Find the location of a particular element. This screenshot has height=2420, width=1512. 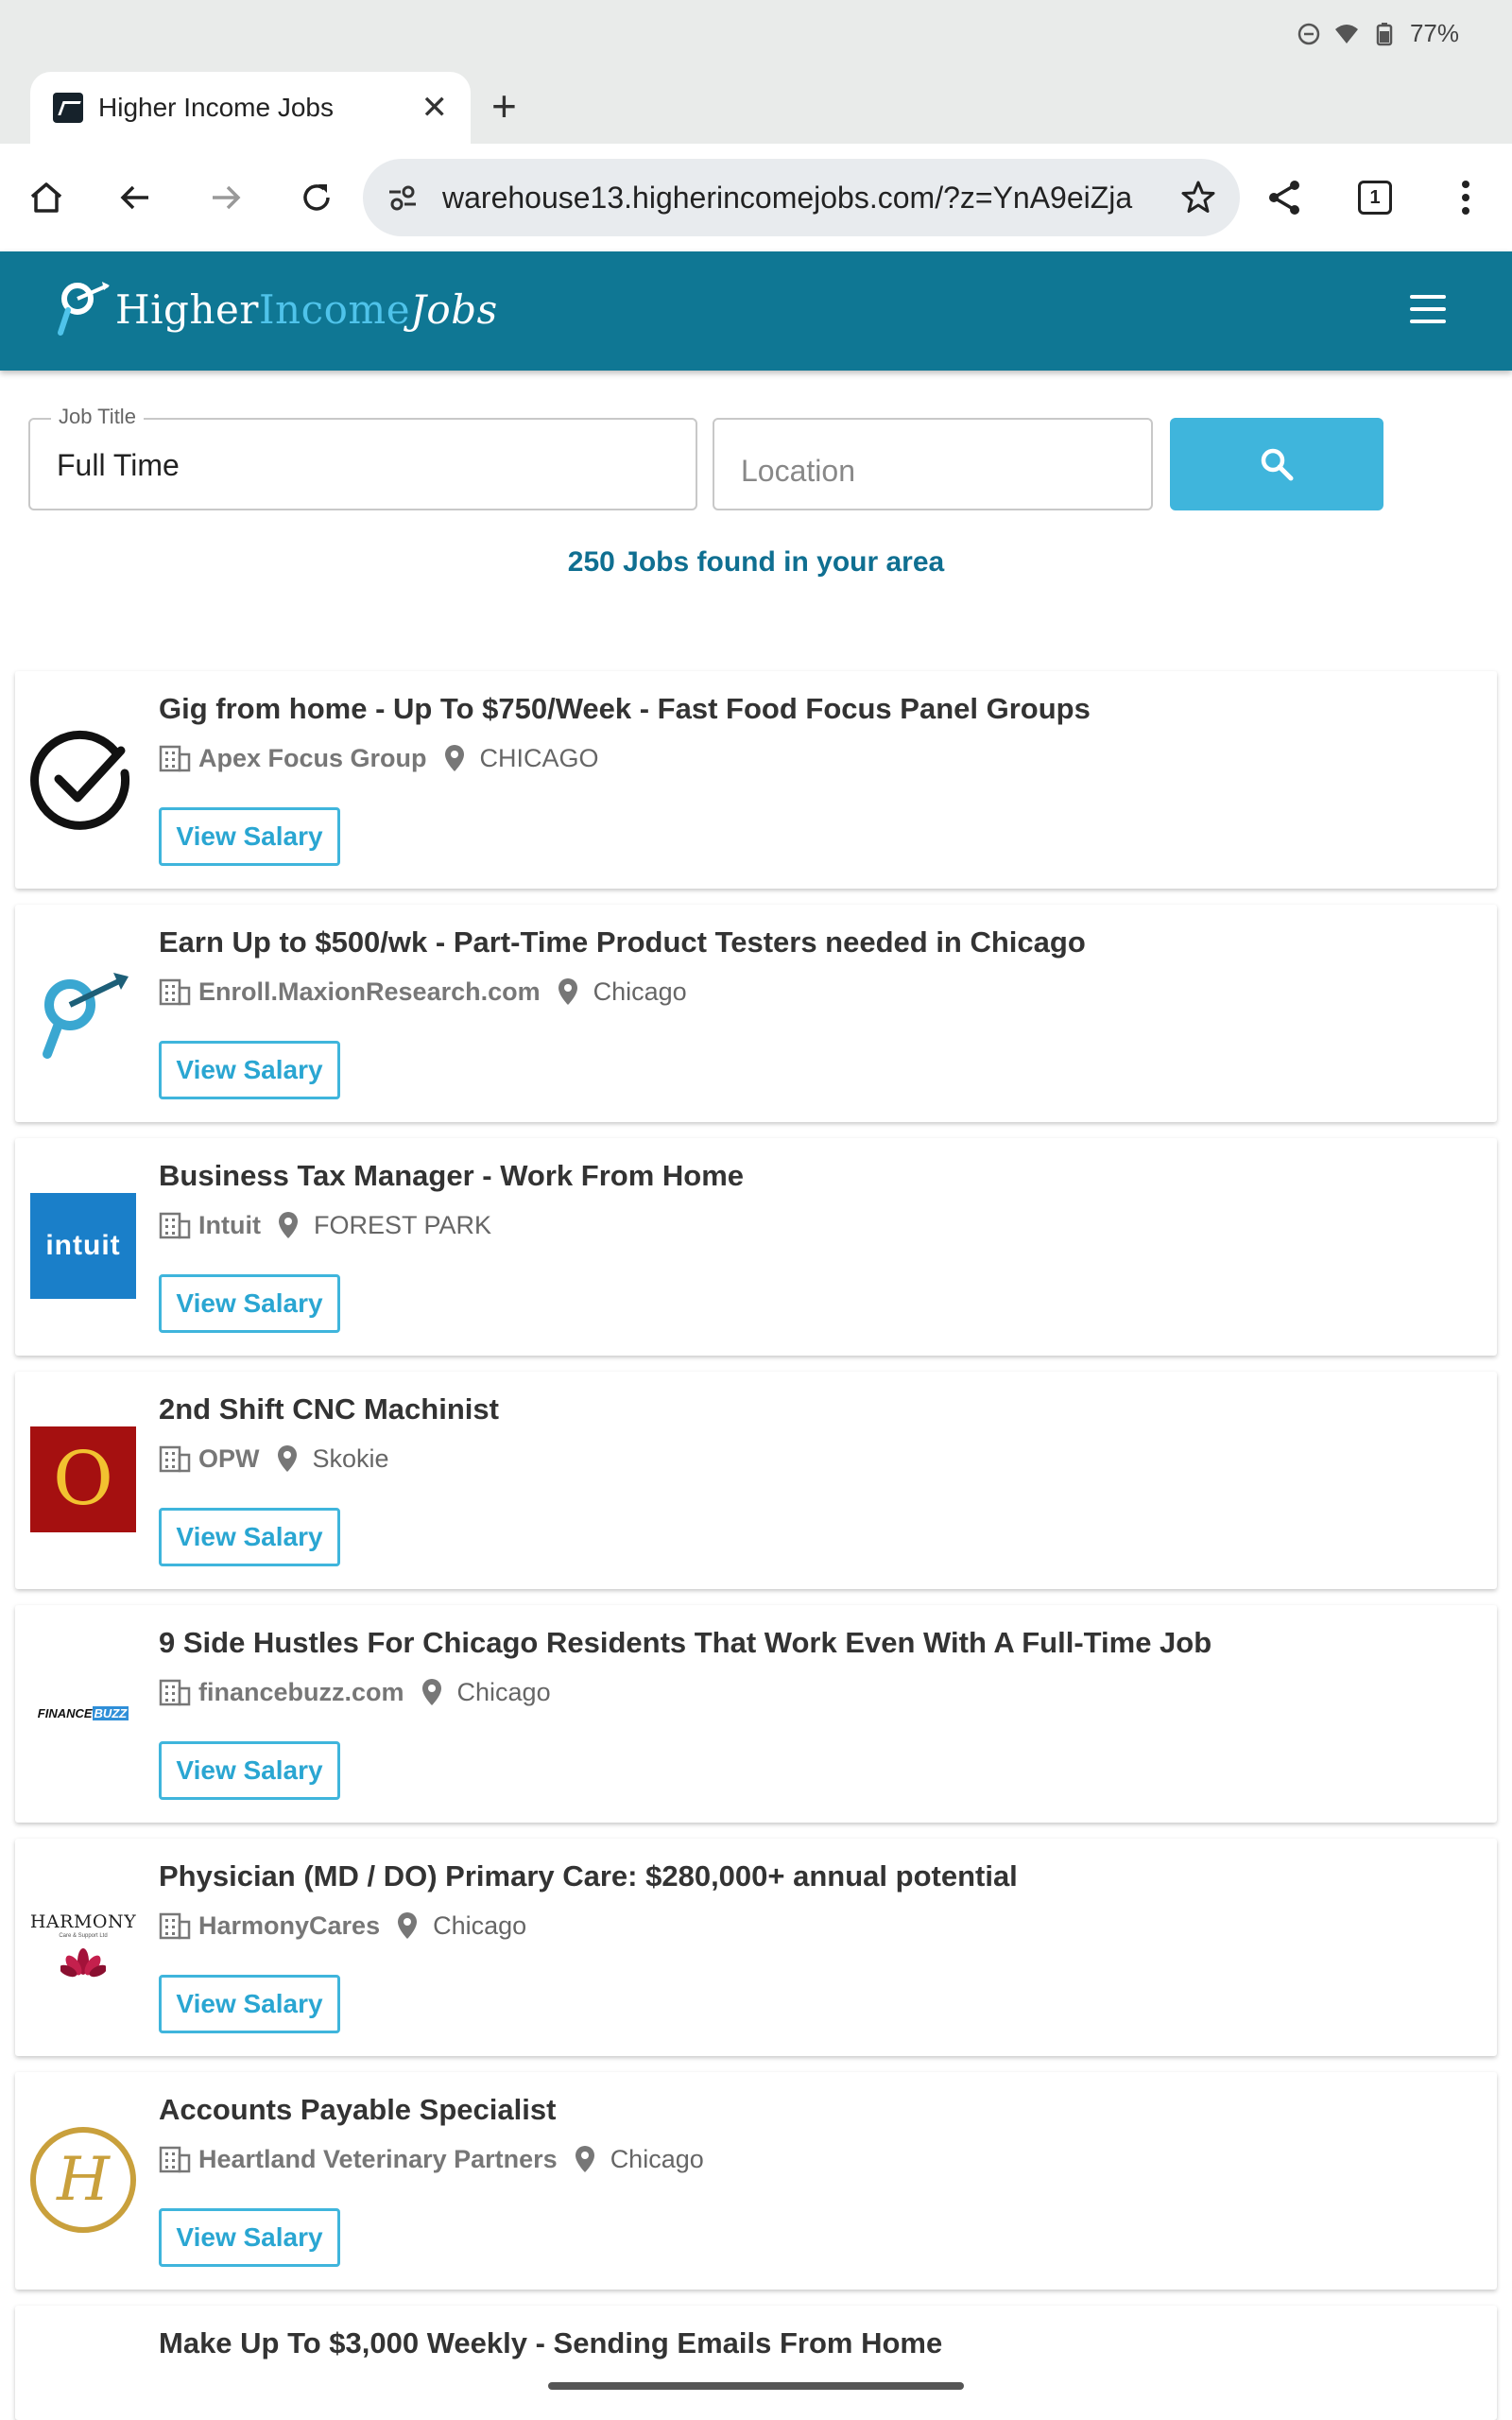

job-meta: Enroll.MaxionResearch.com Chicago is located at coordinates (423, 992).